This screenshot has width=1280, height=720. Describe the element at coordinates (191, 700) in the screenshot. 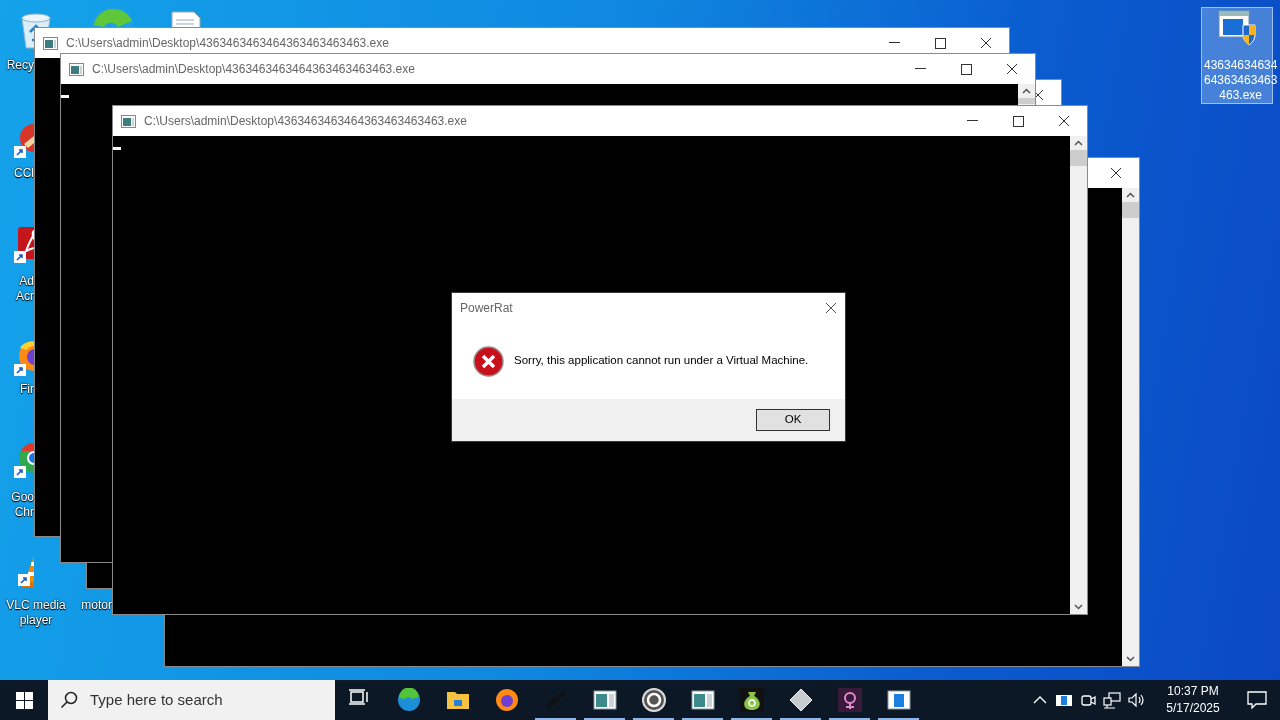

I see `search-field: Type here to search` at that location.